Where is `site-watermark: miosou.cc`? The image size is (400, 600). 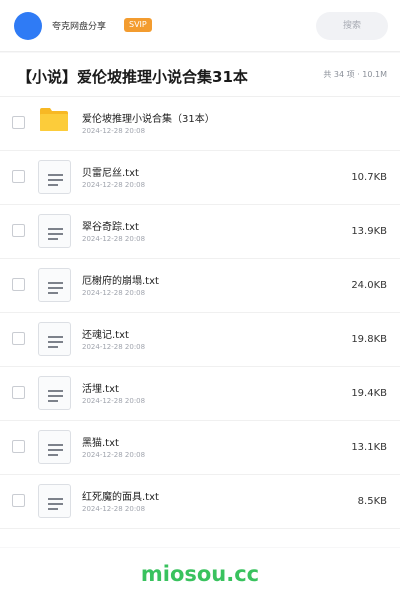
site-watermark: miosou.cc is located at coordinates (200, 574).